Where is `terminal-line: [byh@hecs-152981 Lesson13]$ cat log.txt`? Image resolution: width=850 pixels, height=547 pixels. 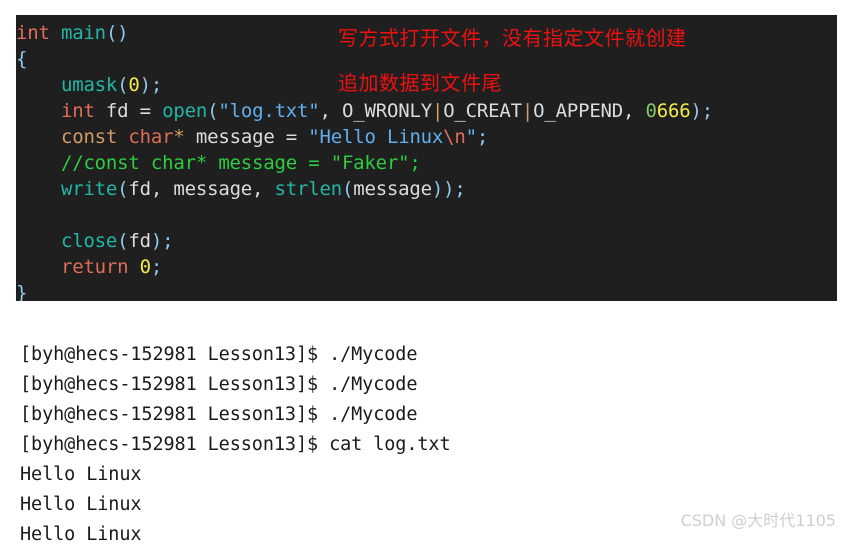 terminal-line: [byh@hecs-152981 Lesson13]$ cat log.txt is located at coordinates (235, 444).